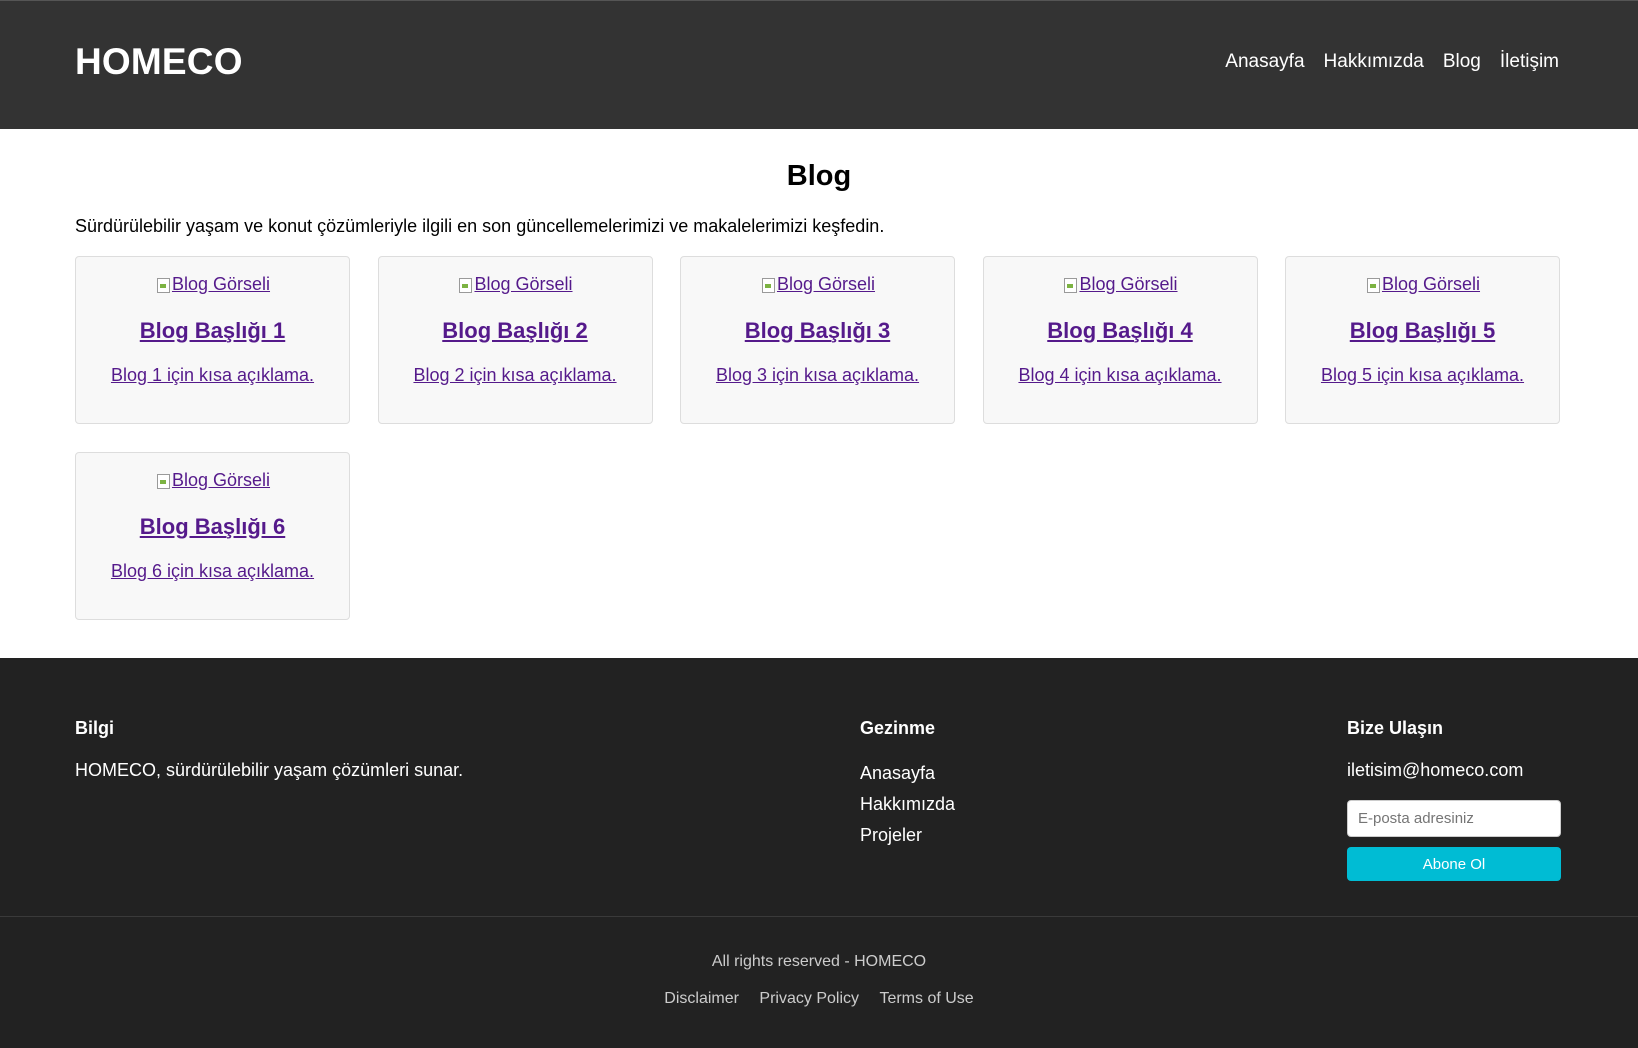 This screenshot has height=1048, width=1638. I want to click on blog-description-link: Blog 6 için kısa açıklama., so click(212, 571).